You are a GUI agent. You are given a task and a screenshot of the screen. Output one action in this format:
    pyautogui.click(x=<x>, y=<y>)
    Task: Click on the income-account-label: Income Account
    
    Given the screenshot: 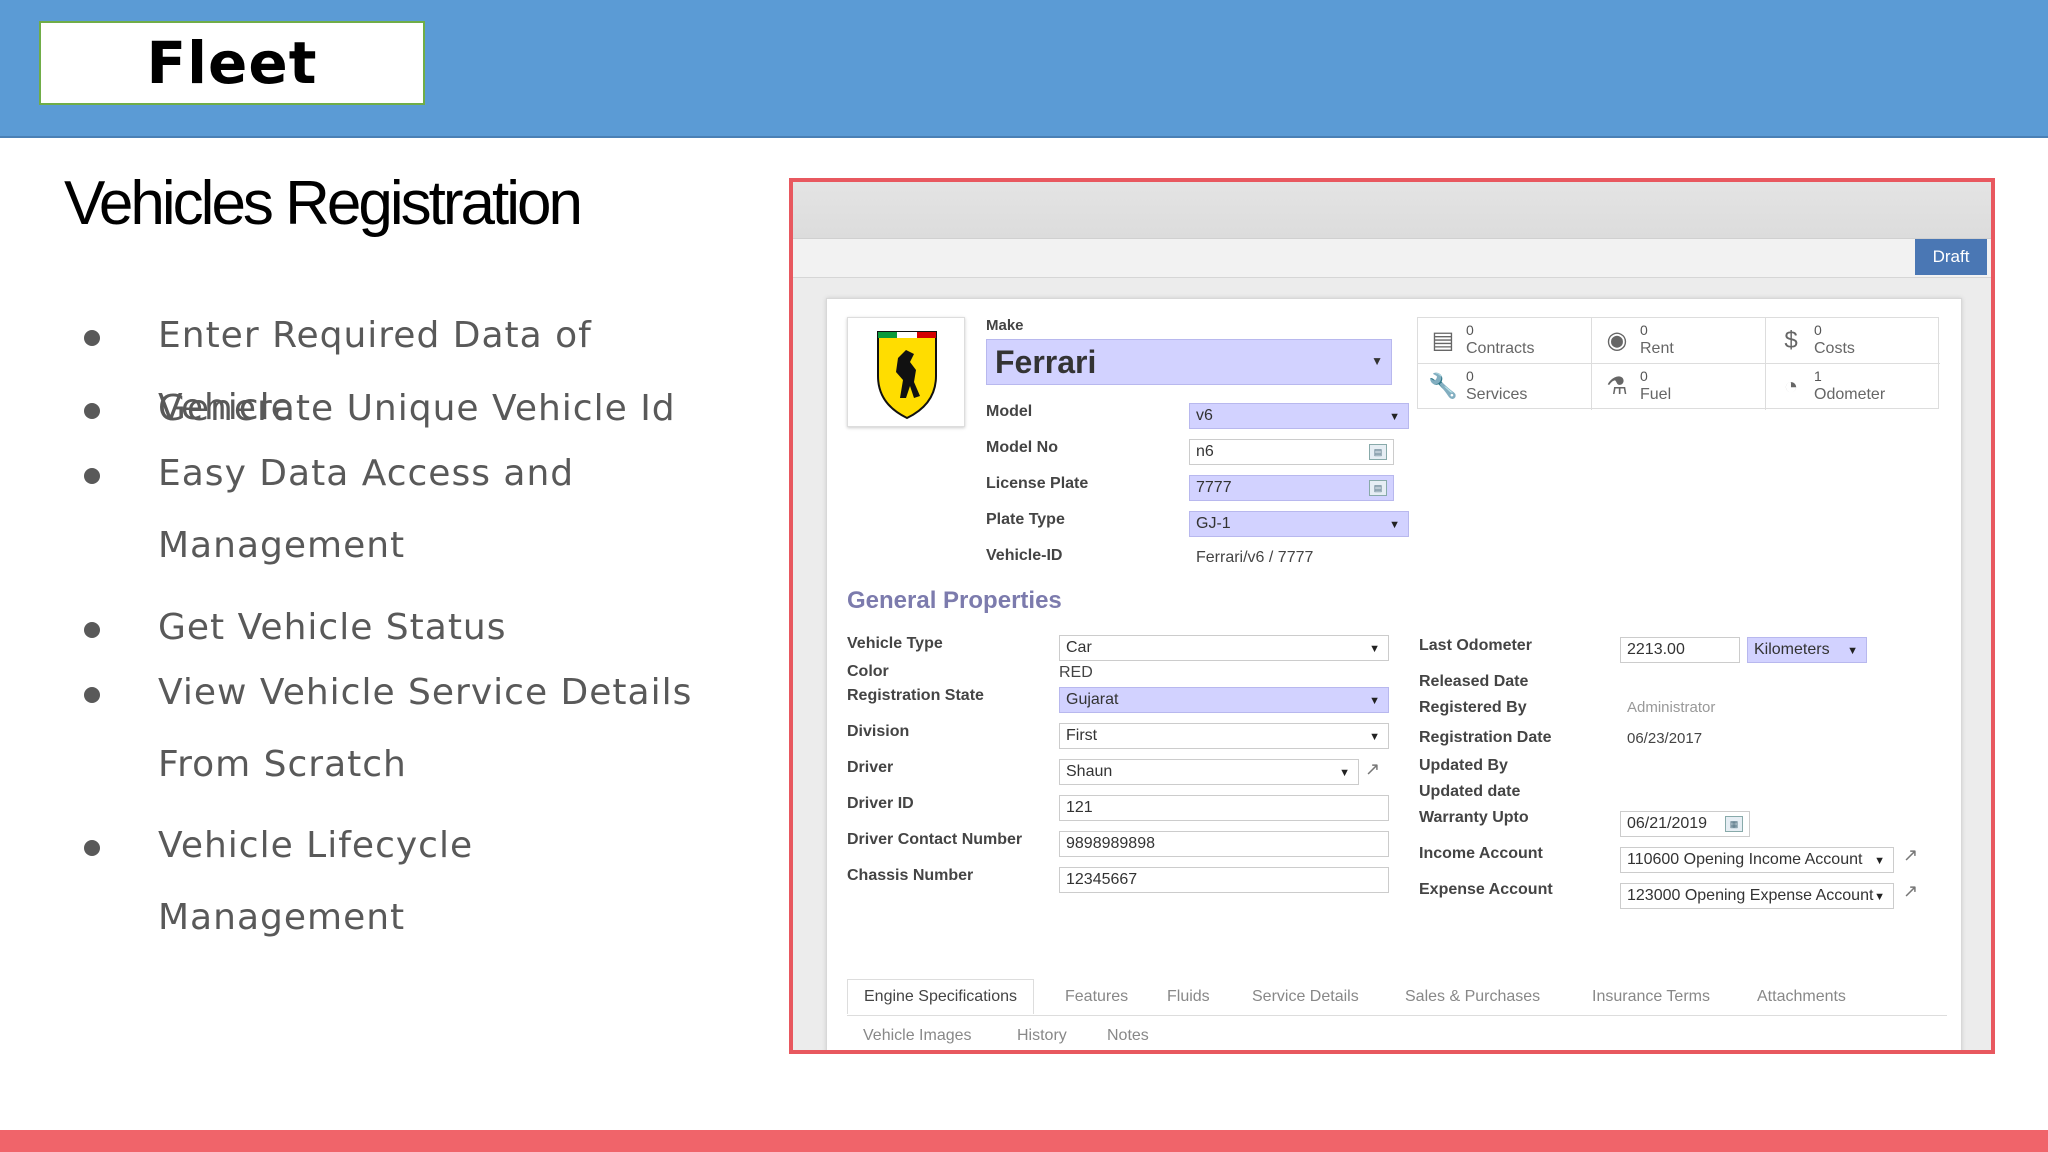 What is the action you would take?
    pyautogui.click(x=1481, y=853)
    